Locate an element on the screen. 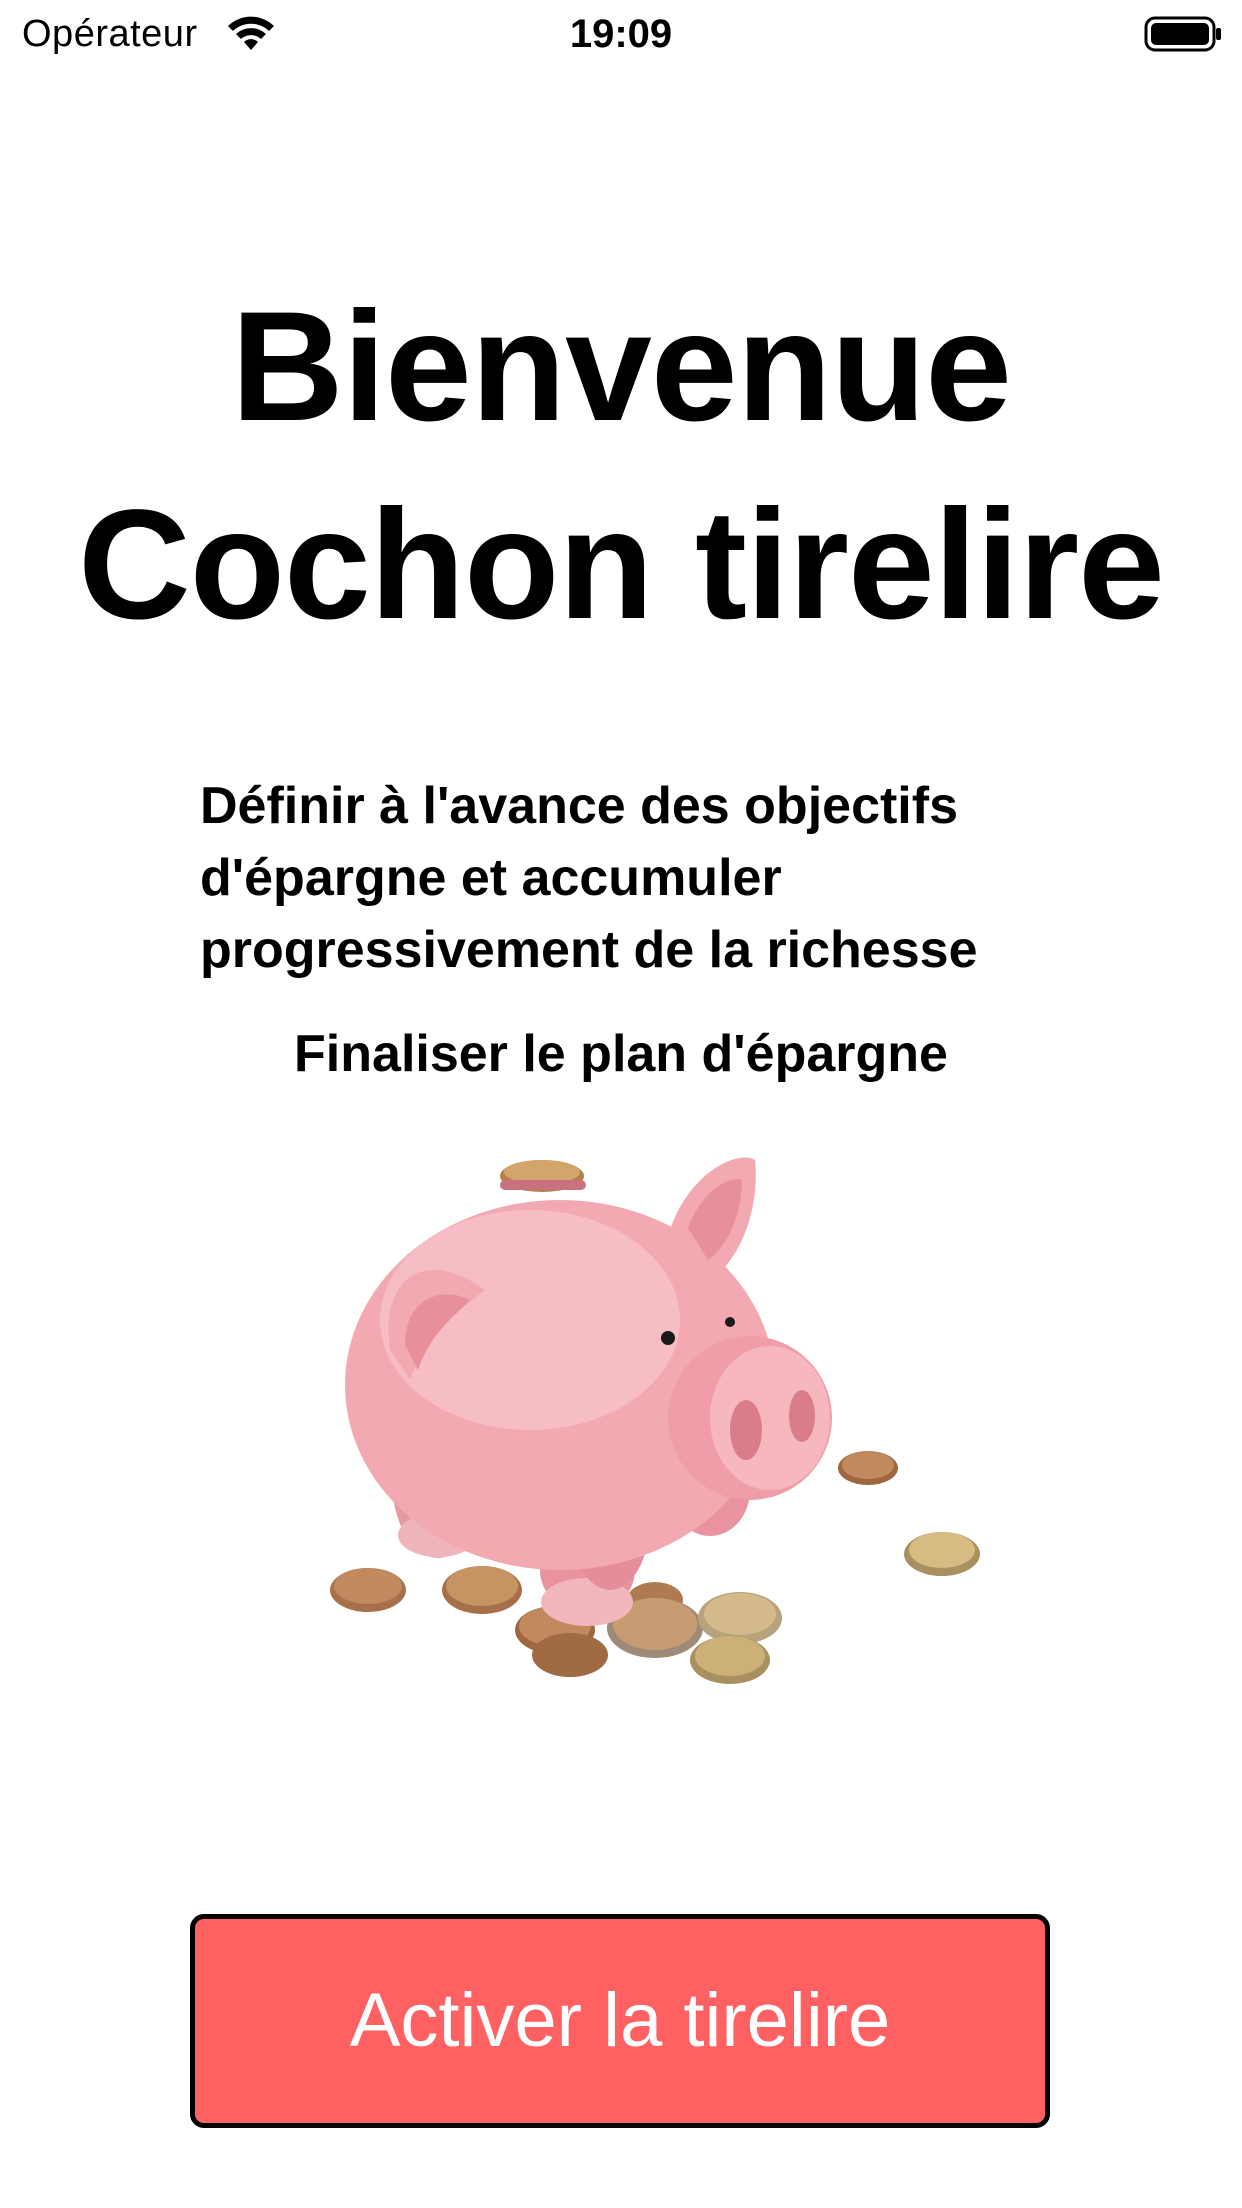  plan-label: Finaliser le plan d'épargne is located at coordinates (621, 1054).